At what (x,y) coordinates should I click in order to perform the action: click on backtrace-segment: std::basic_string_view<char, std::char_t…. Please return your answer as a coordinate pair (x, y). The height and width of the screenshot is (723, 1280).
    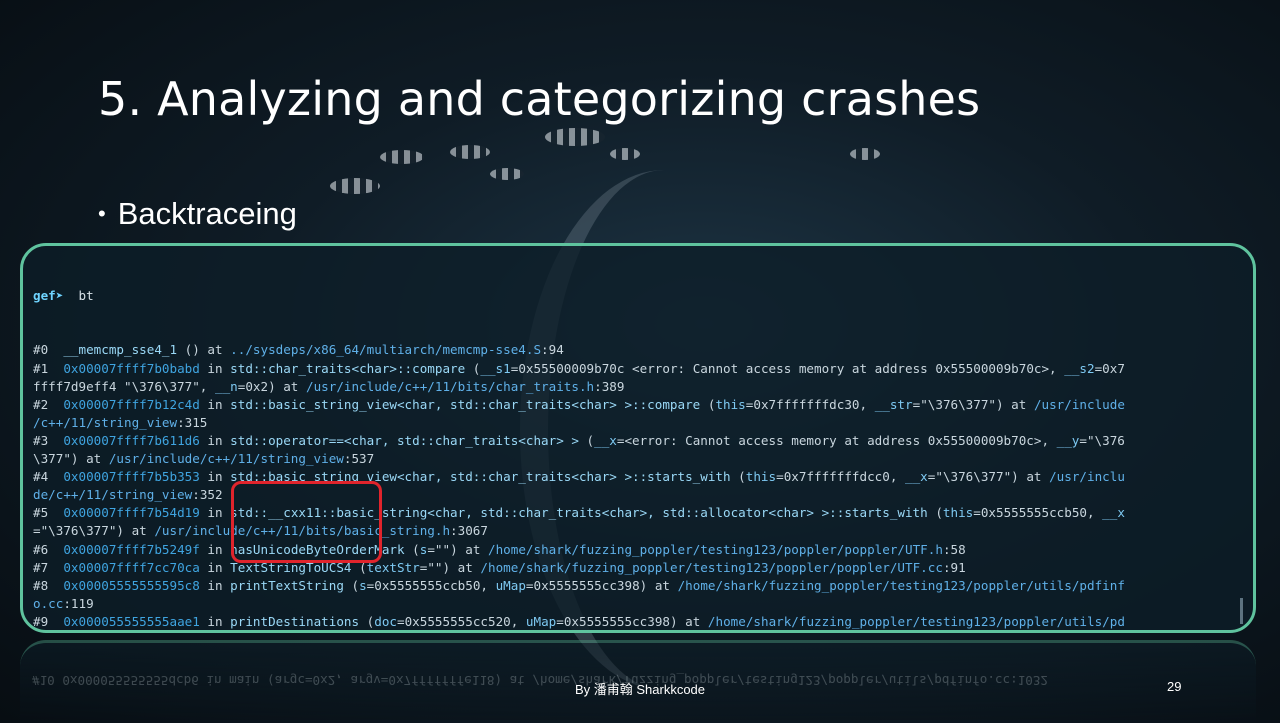
    Looking at the image, I should click on (465, 404).